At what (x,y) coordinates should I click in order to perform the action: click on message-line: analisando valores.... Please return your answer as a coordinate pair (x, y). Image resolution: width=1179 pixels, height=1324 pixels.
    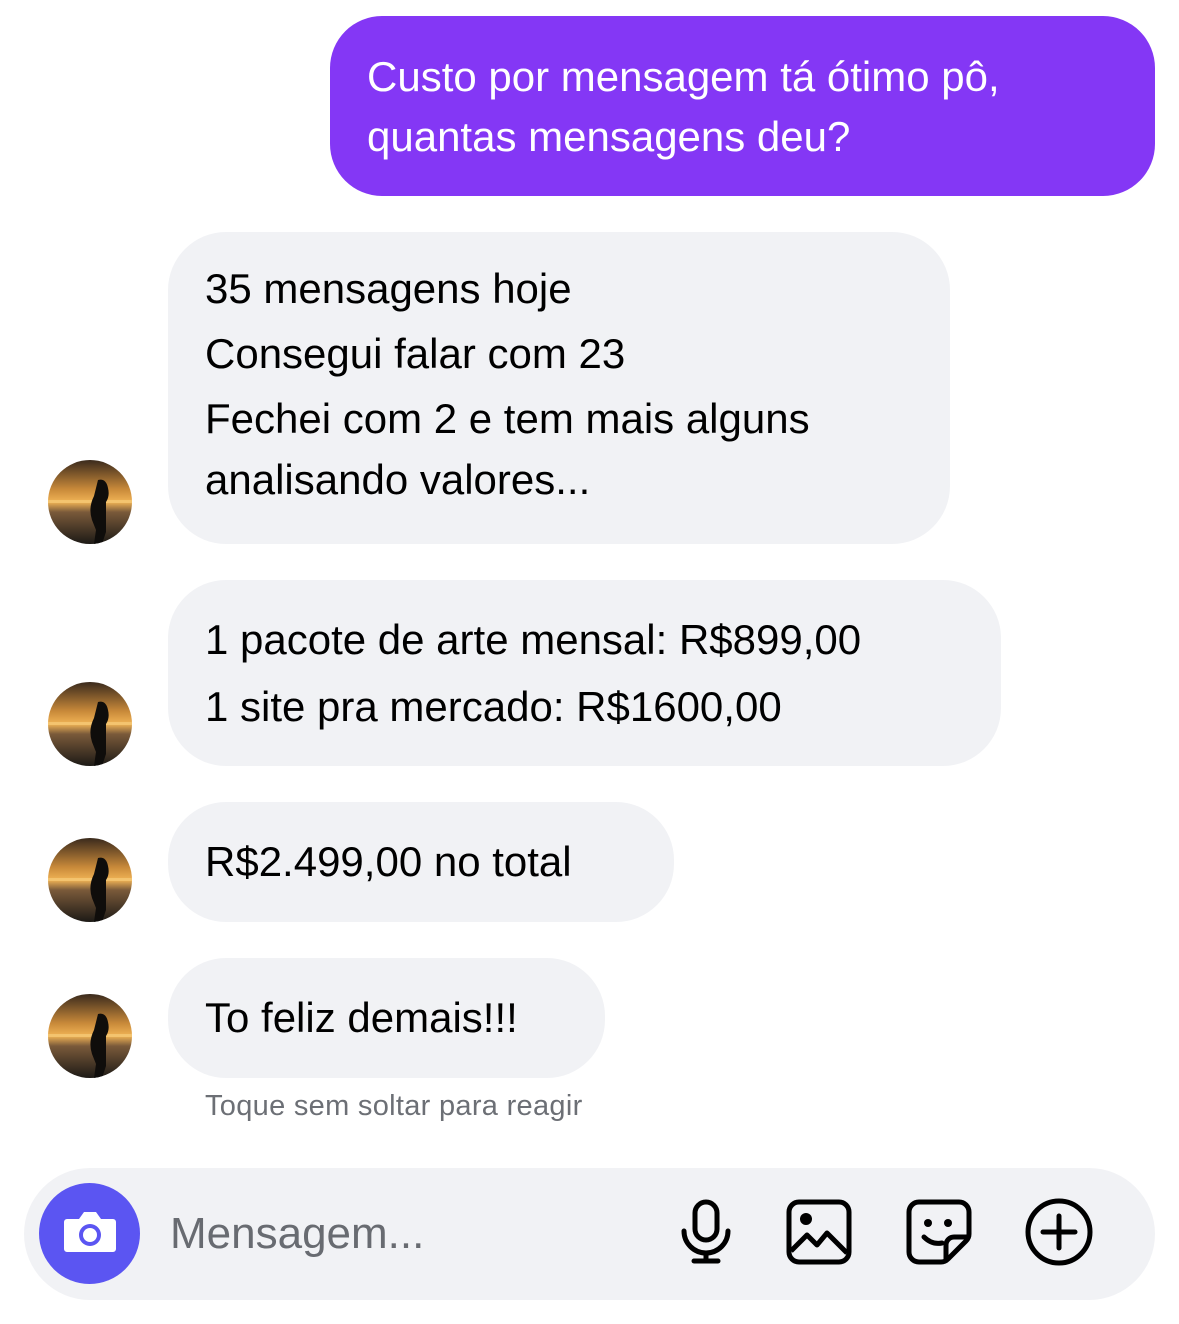
    Looking at the image, I should click on (398, 479).